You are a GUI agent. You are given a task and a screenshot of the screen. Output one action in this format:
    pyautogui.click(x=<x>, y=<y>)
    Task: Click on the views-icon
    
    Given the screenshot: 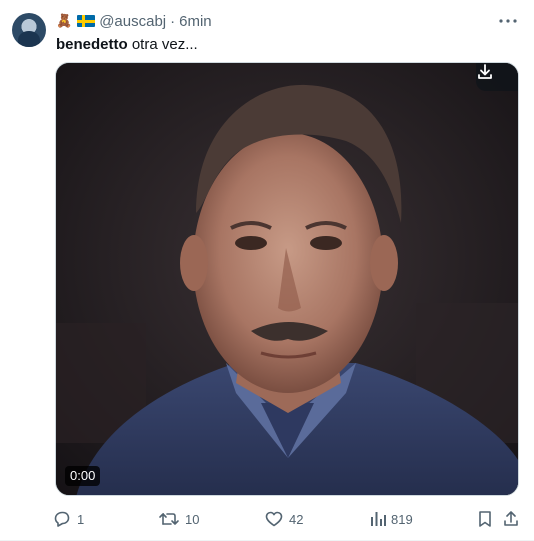 What is the action you would take?
    pyautogui.click(x=378, y=519)
    